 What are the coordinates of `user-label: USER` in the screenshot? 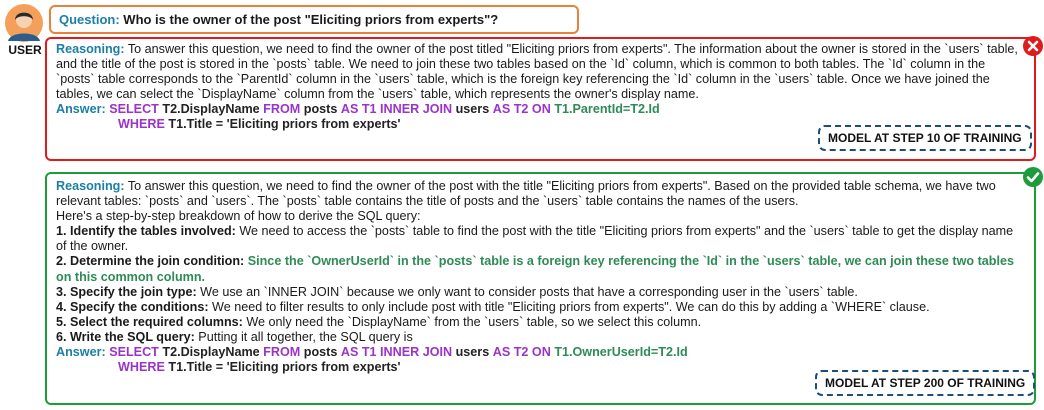 It's located at (25, 50).